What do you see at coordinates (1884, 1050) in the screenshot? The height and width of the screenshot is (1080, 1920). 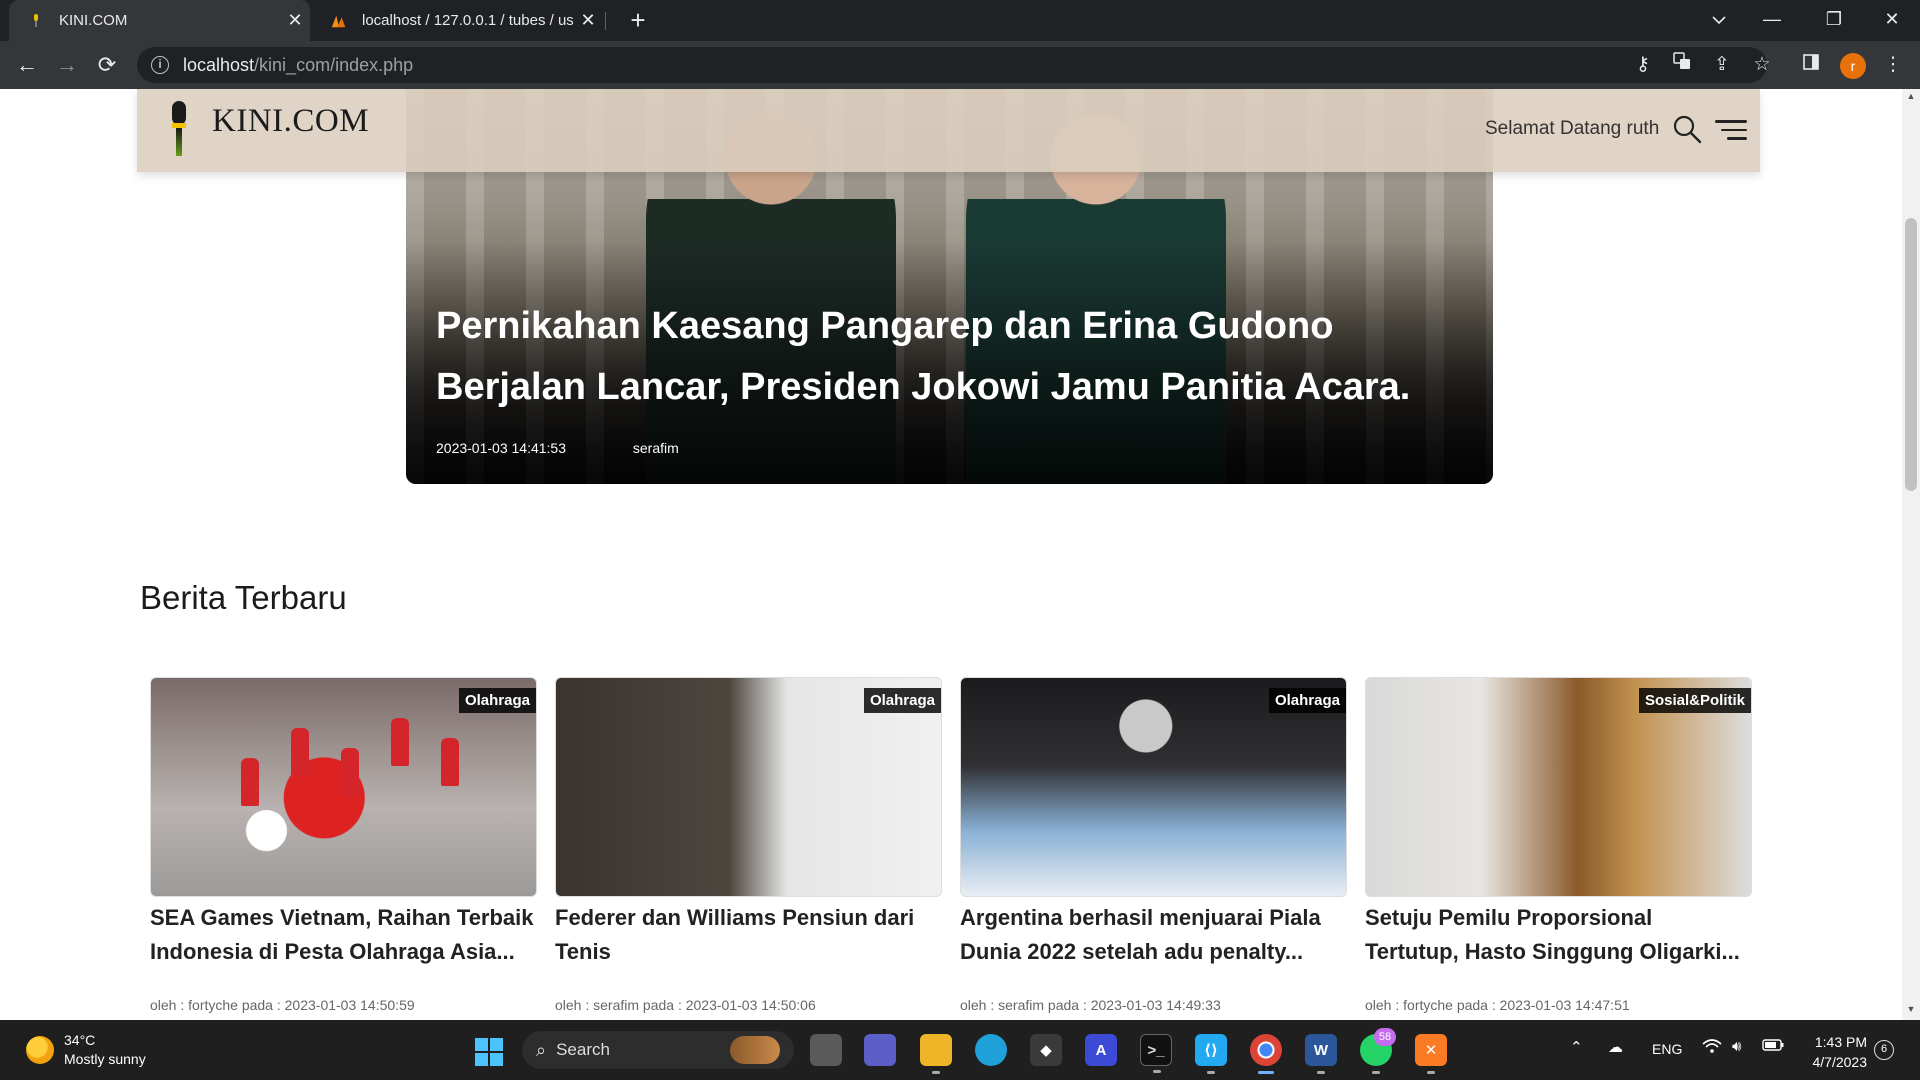 I see `notification-count-badge: 6` at bounding box center [1884, 1050].